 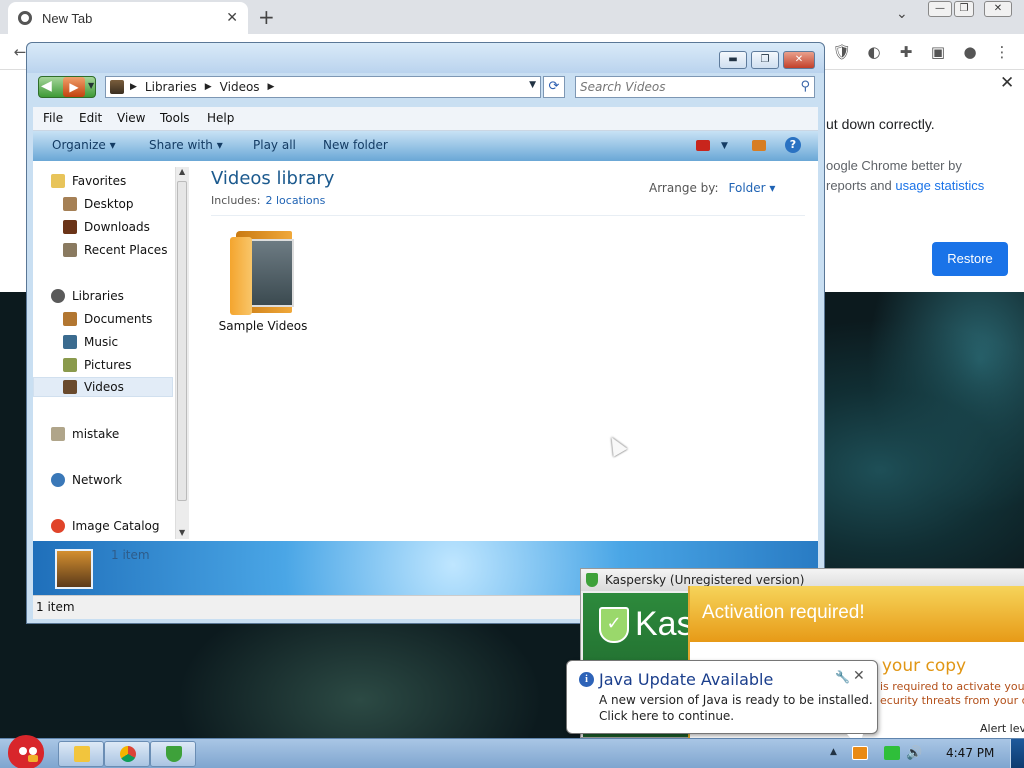 What do you see at coordinates (703, 145) in the screenshot?
I see `change-view-icon` at bounding box center [703, 145].